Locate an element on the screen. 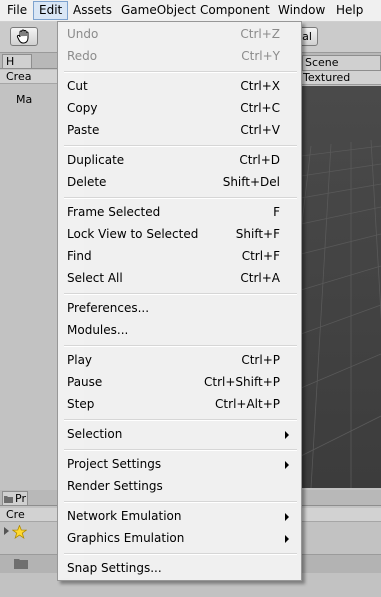  expand-arrow-icon is located at coordinates (6, 531).